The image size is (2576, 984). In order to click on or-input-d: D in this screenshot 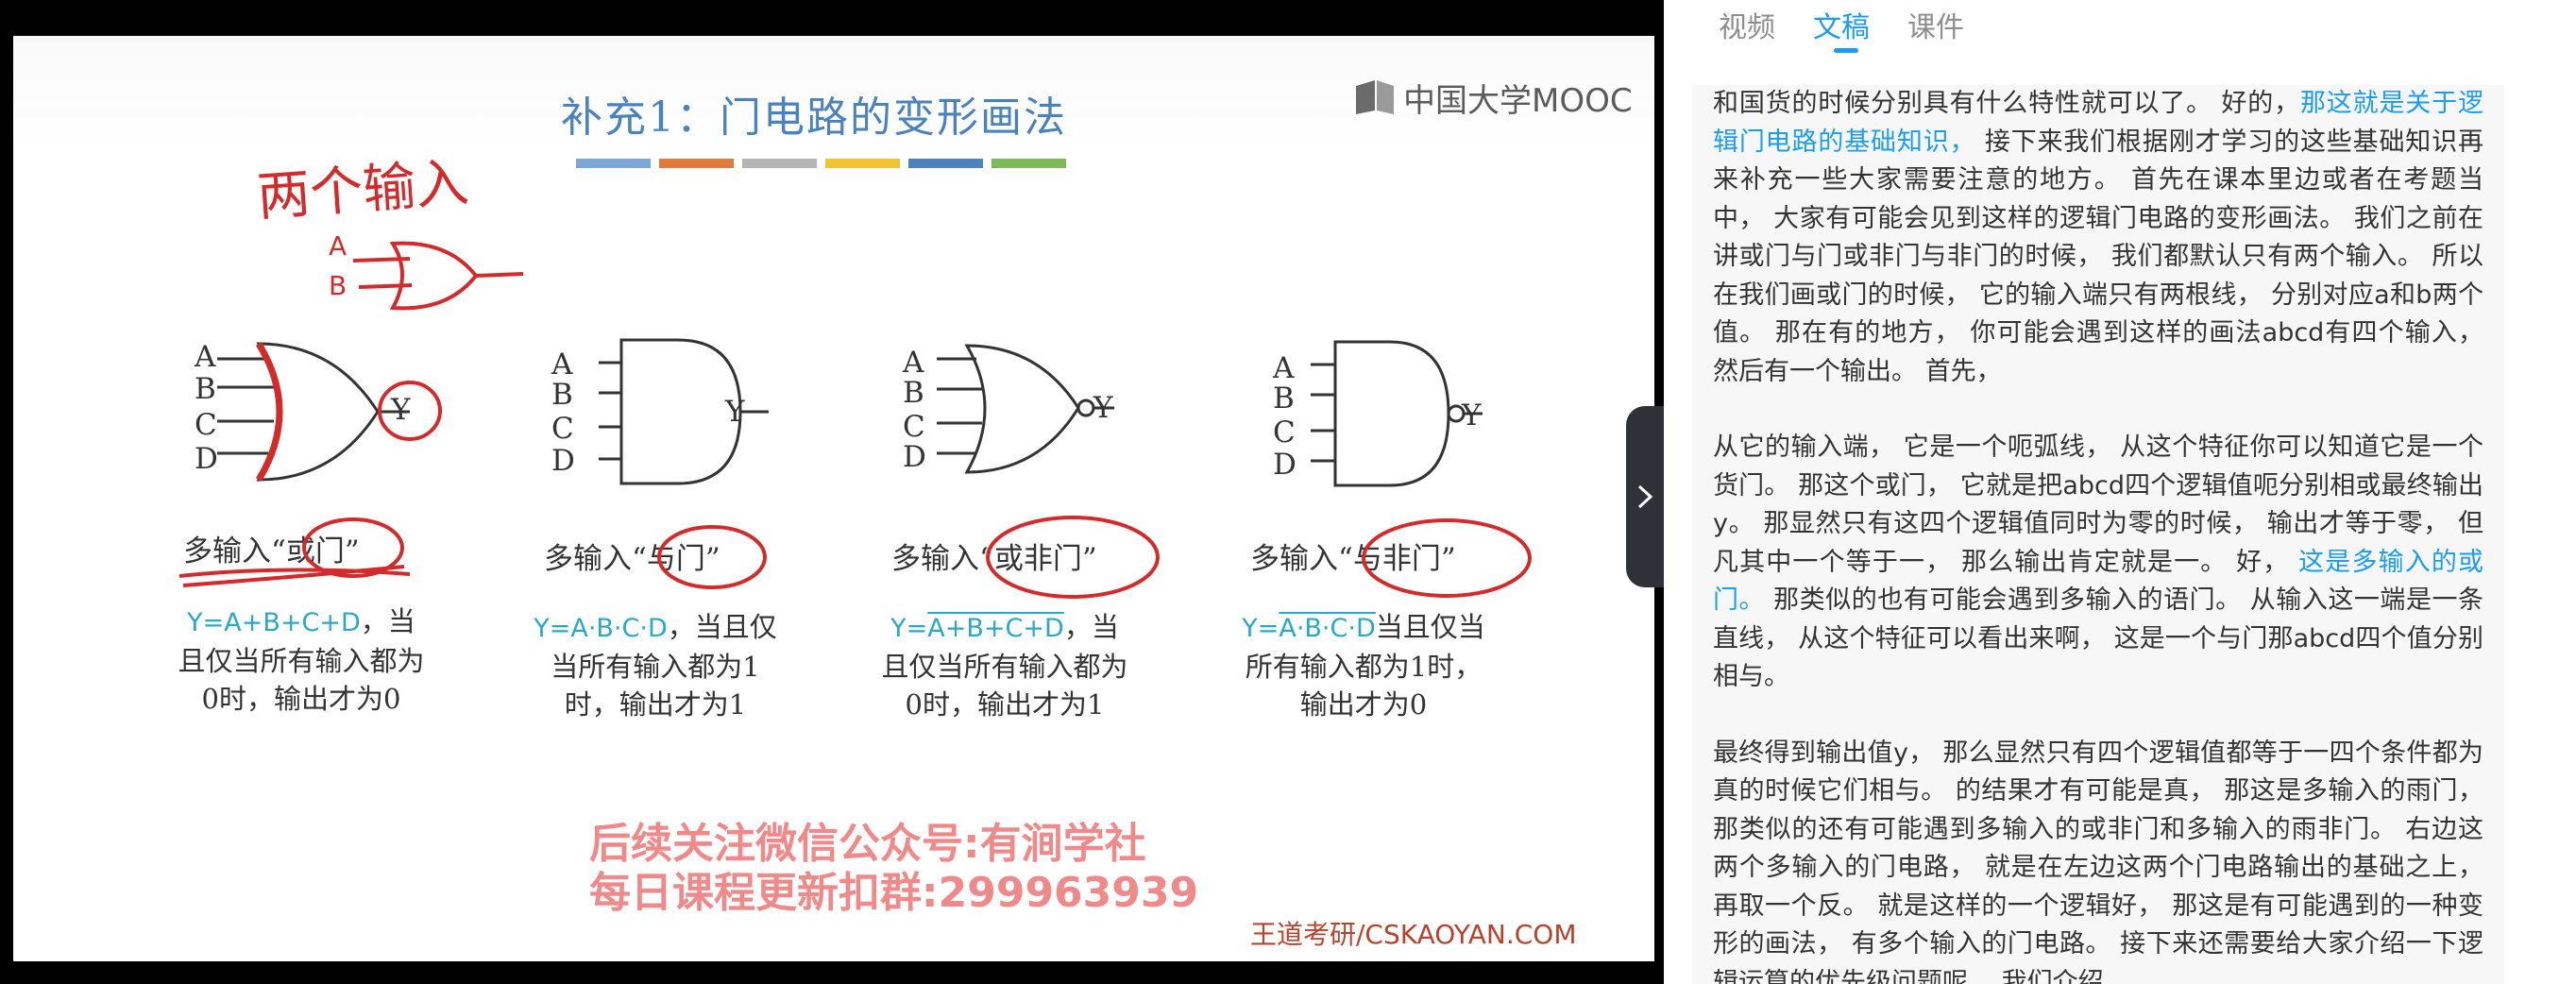, I will do `click(206, 459)`.